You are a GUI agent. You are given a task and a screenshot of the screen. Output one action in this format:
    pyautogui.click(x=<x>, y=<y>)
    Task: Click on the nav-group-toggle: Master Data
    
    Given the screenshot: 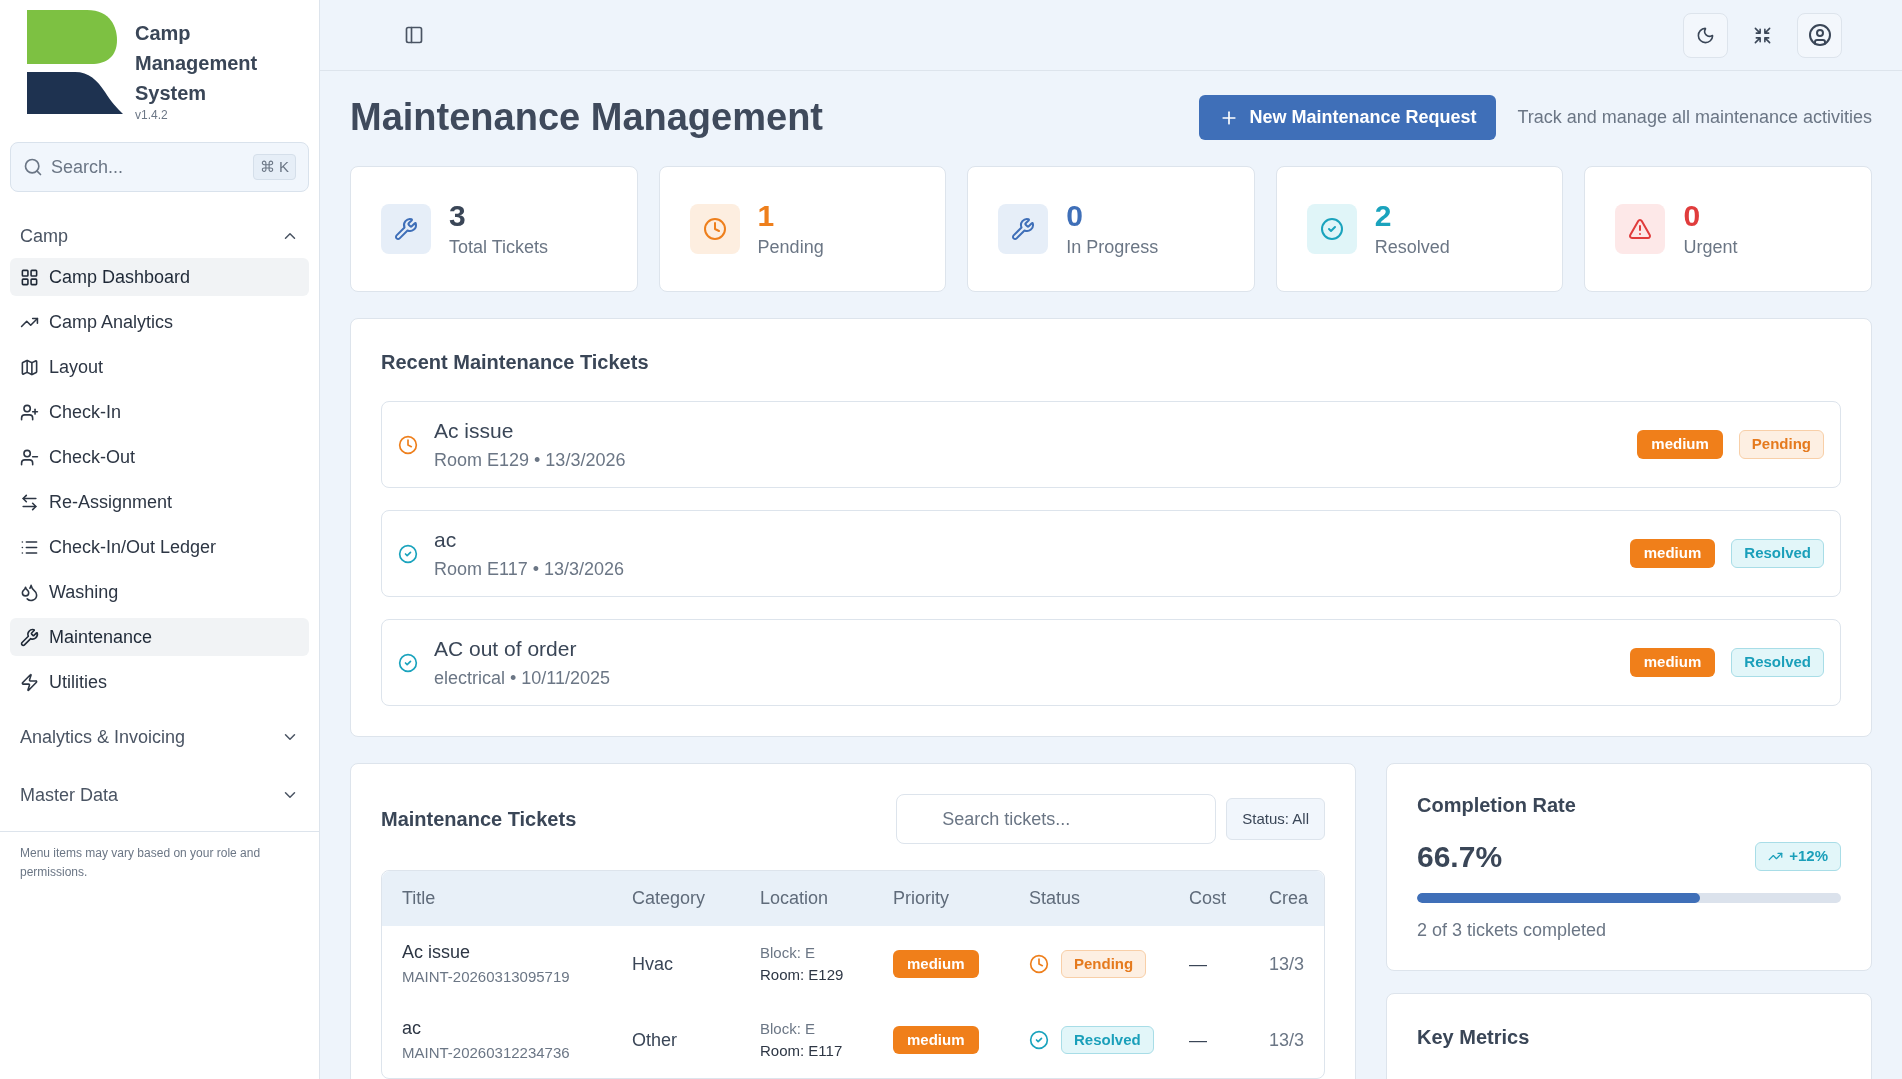 What is the action you would take?
    pyautogui.click(x=159, y=795)
    